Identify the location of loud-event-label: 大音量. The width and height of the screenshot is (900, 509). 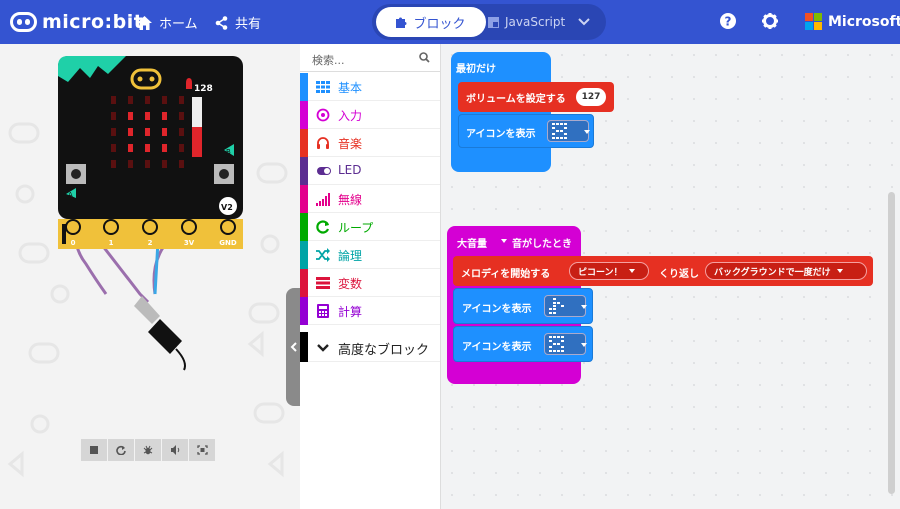
(472, 244).